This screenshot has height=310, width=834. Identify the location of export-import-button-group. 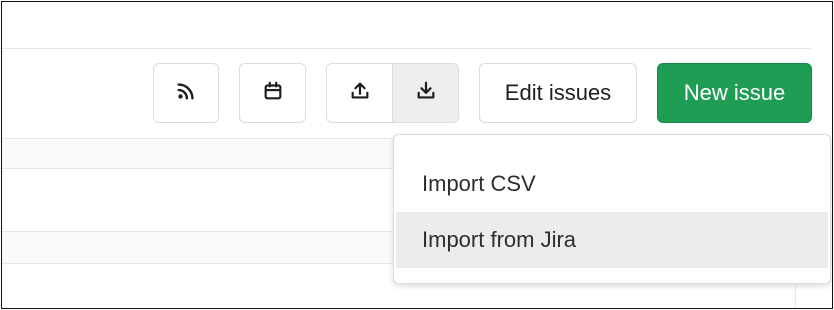
(392, 93).